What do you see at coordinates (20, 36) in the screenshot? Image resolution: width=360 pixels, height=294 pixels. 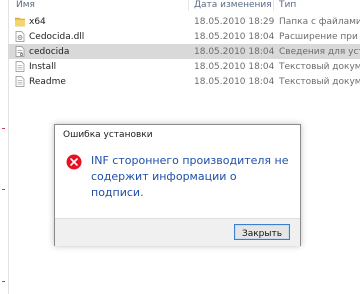 I see `dll-file-icon` at bounding box center [20, 36].